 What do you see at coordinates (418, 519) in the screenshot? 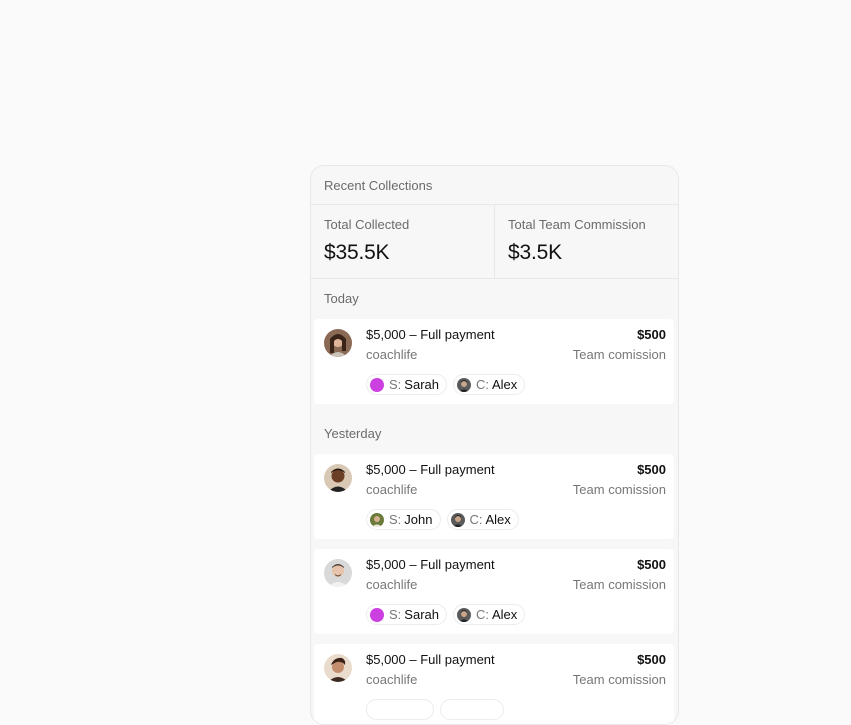
I see `setter-name: John` at bounding box center [418, 519].